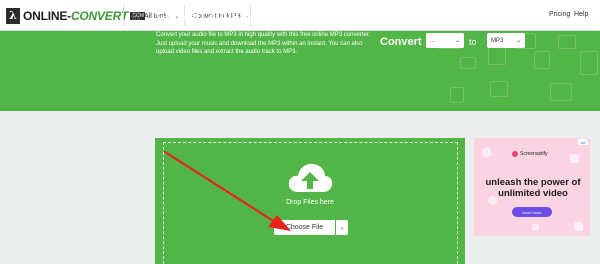 This screenshot has height=264, width=600. I want to click on ad-badge: ad, so click(583, 142).